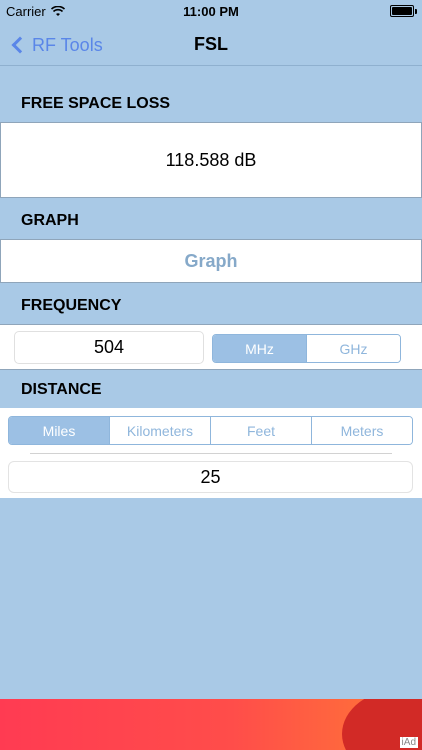  Describe the element at coordinates (260, 430) in the screenshot. I see `segment-feet: Feet` at that location.